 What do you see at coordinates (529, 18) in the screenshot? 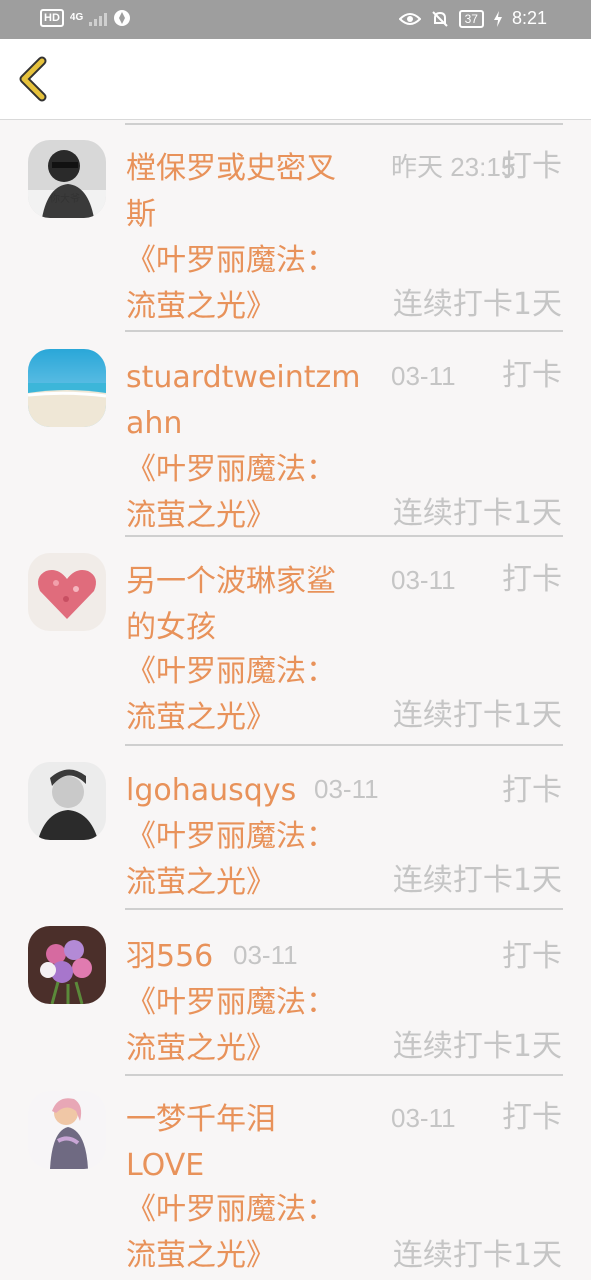
I see `clock: 8:21` at bounding box center [529, 18].